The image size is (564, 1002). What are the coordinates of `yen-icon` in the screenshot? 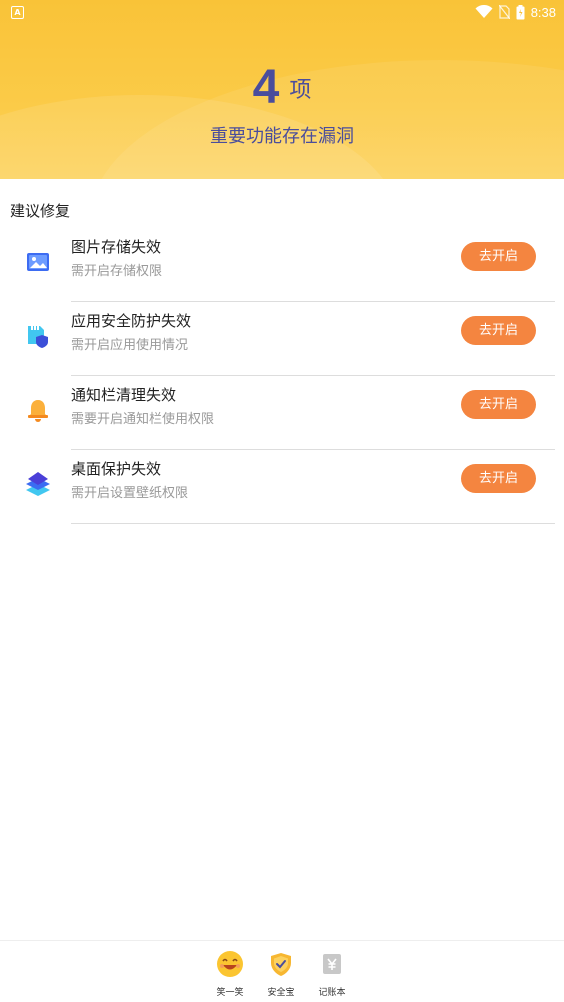 It's located at (332, 964).